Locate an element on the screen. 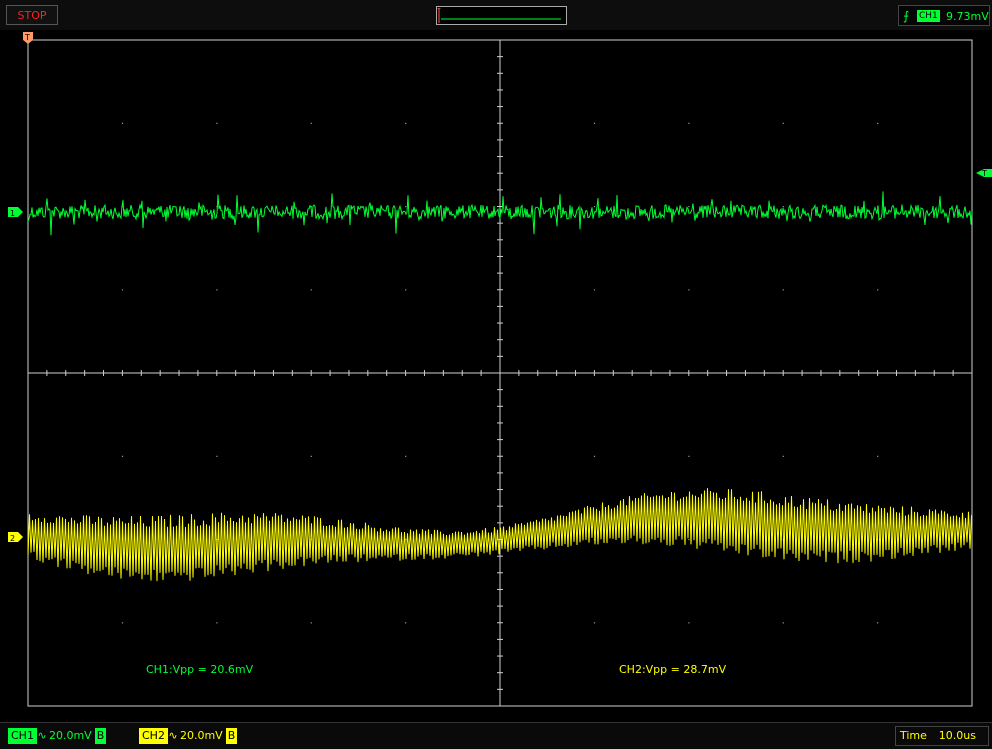 The width and height of the screenshot is (992, 749). status-bar: CH1 ∿ 20.0mV B CH2 ∿ 20.0mV B Time 10.0us is located at coordinates (496, 735).